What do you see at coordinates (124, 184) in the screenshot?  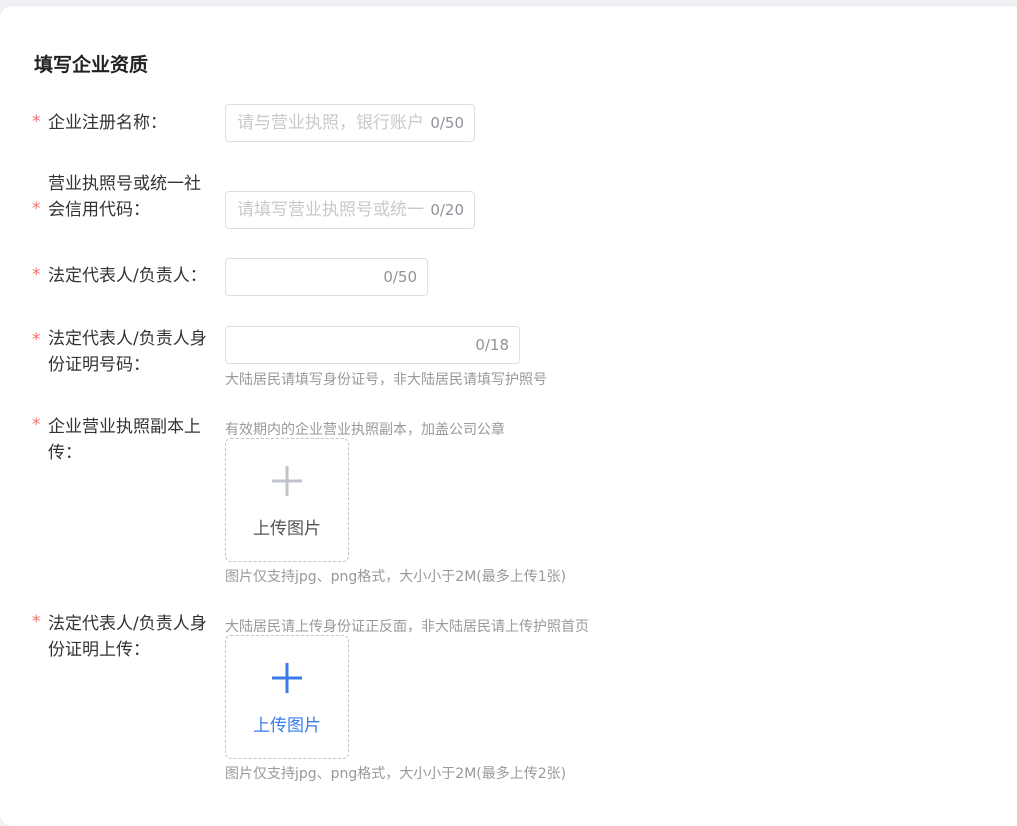 I see `license-number-label-line1: 营业执照号或统一社` at bounding box center [124, 184].